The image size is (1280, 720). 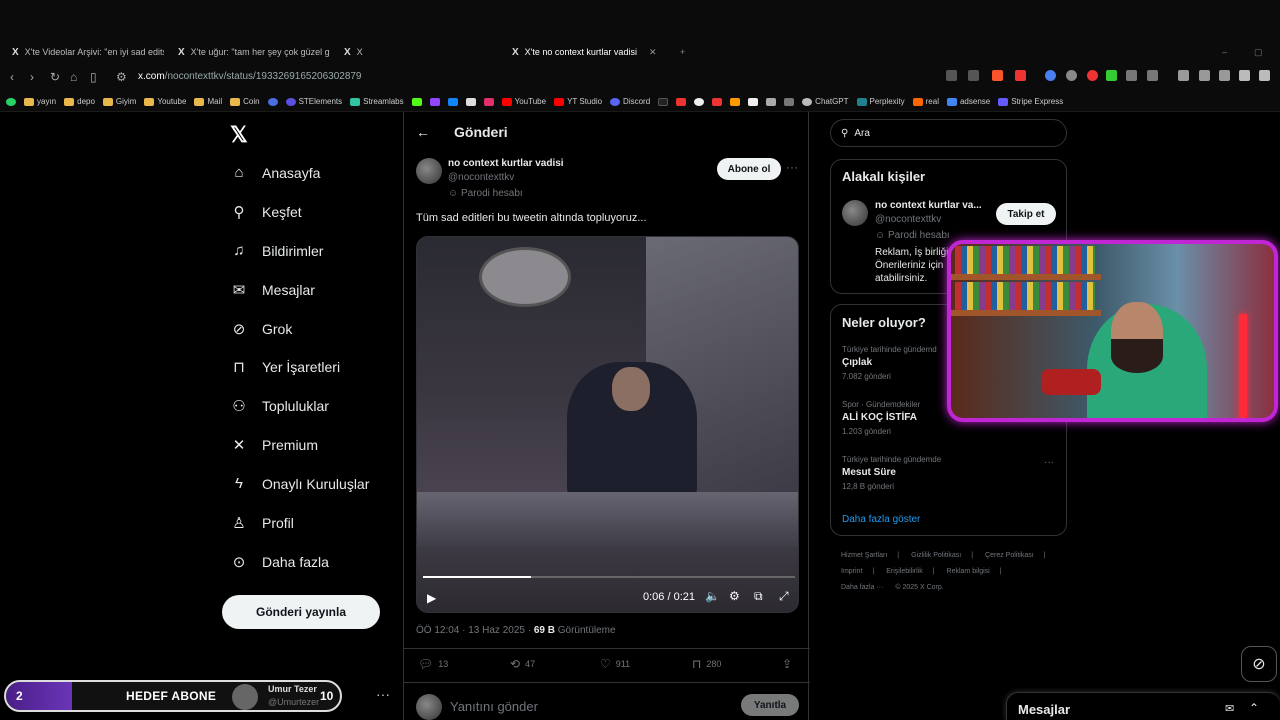 I want to click on puzzle-icon, so click(x=1131, y=75).